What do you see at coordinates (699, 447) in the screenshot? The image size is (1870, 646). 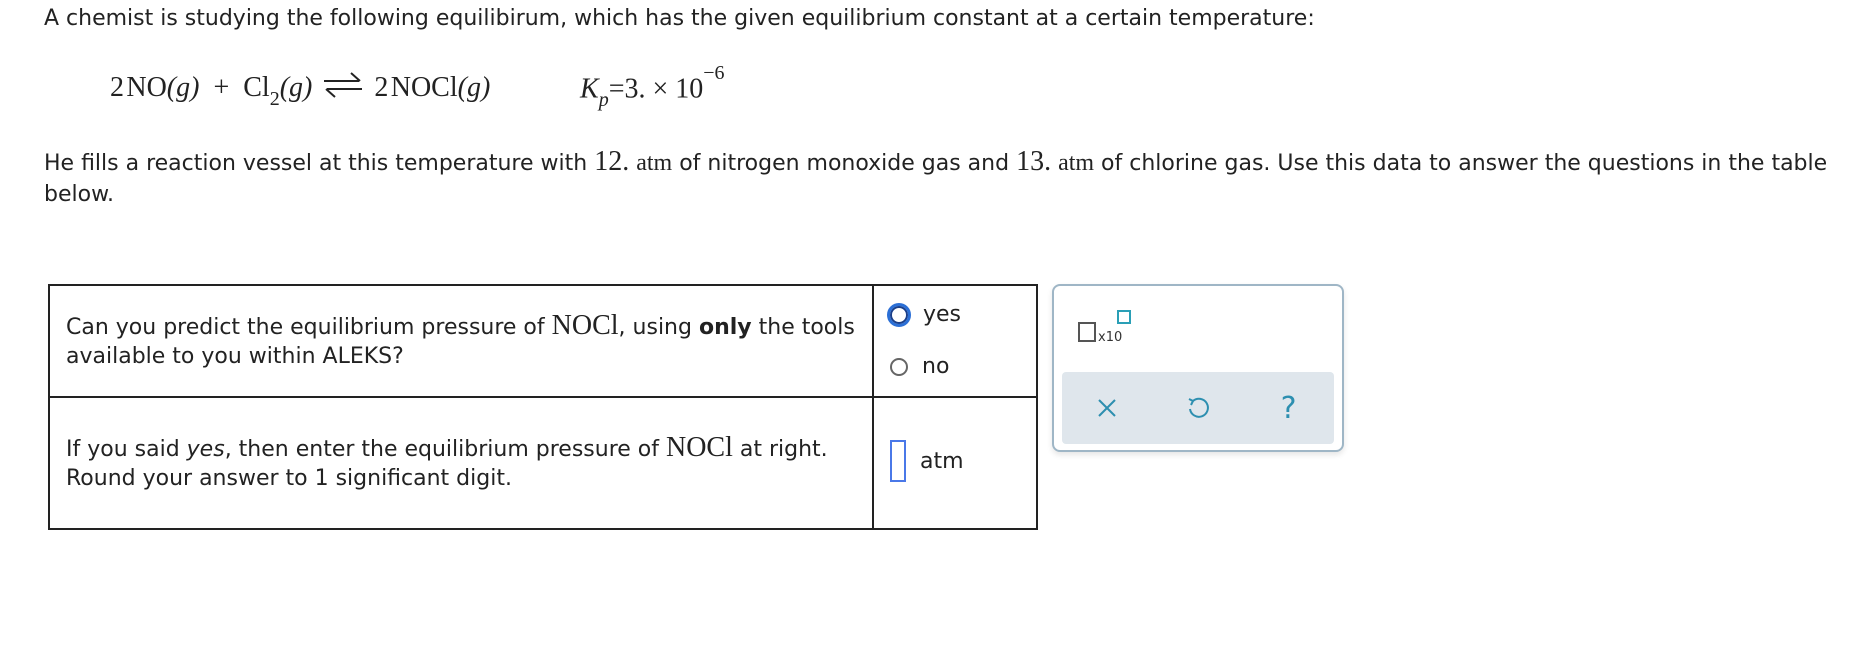 I see `q2-formula: NOCl` at bounding box center [699, 447].